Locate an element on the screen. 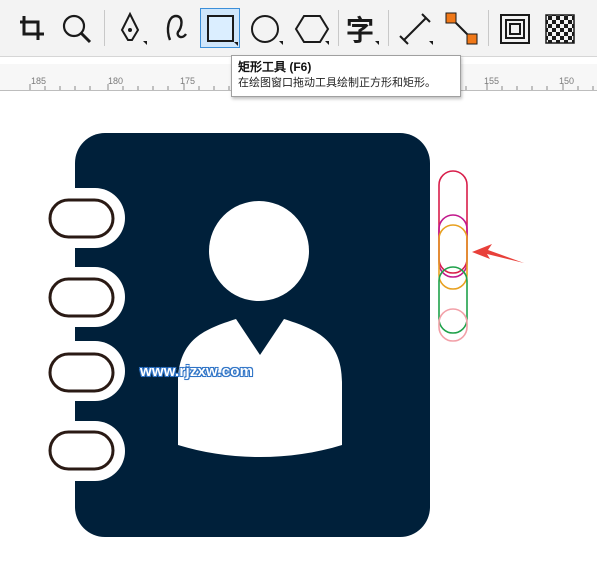 The height and width of the screenshot is (580, 597). rectangle-icon is located at coordinates (222, 30).